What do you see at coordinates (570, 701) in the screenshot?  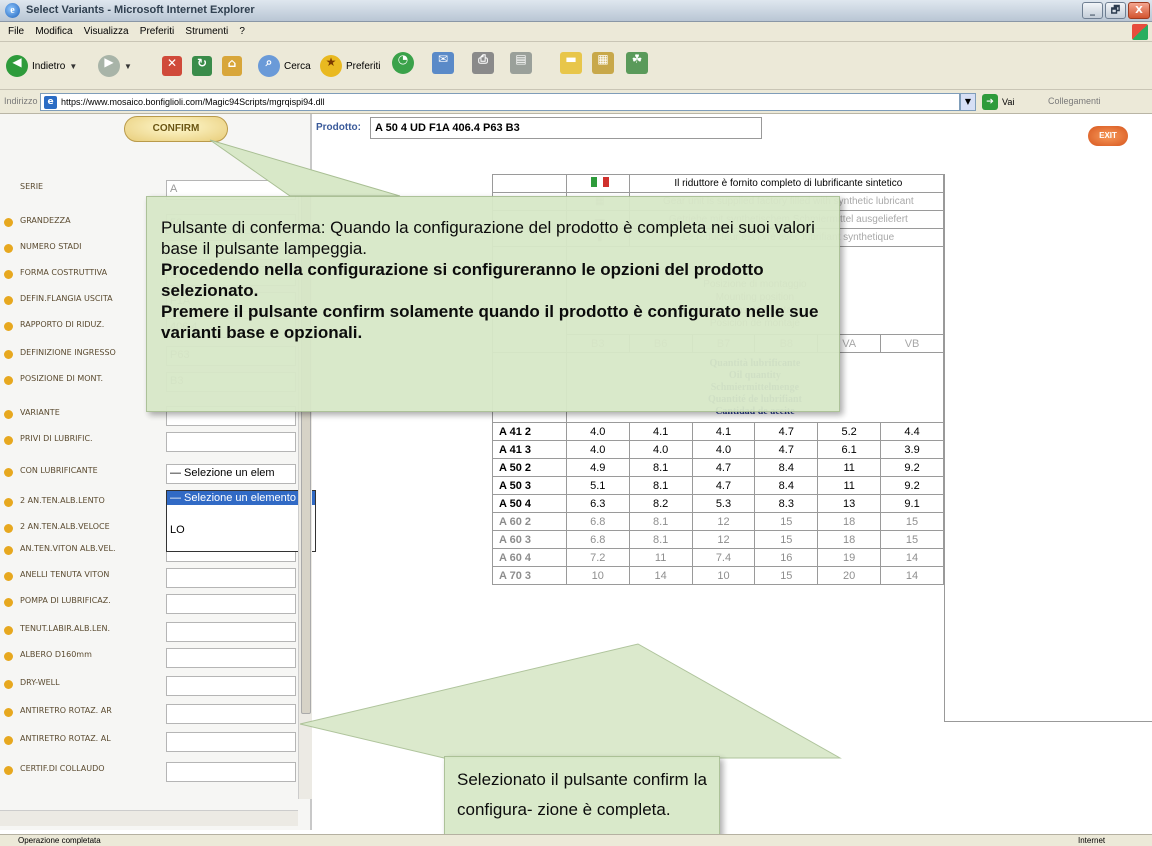 I see `callout-bottom-pointer` at bounding box center [570, 701].